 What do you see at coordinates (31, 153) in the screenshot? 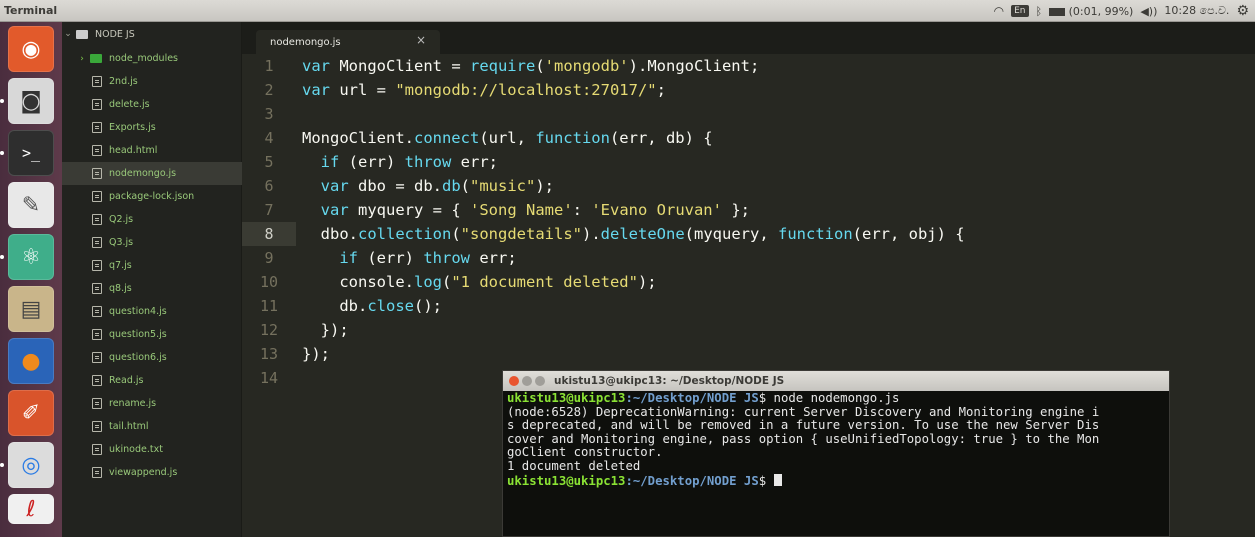
I see `terminal-app-icon: >_` at bounding box center [31, 153].